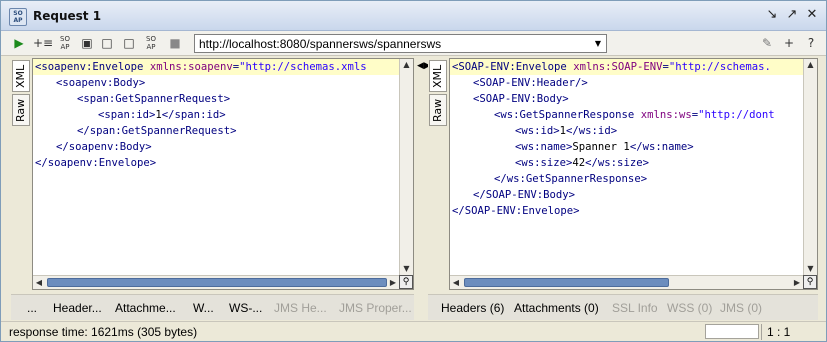 This screenshot has width=827, height=342. I want to click on request-code-token: "http://schemas.xmls, so click(303, 67).